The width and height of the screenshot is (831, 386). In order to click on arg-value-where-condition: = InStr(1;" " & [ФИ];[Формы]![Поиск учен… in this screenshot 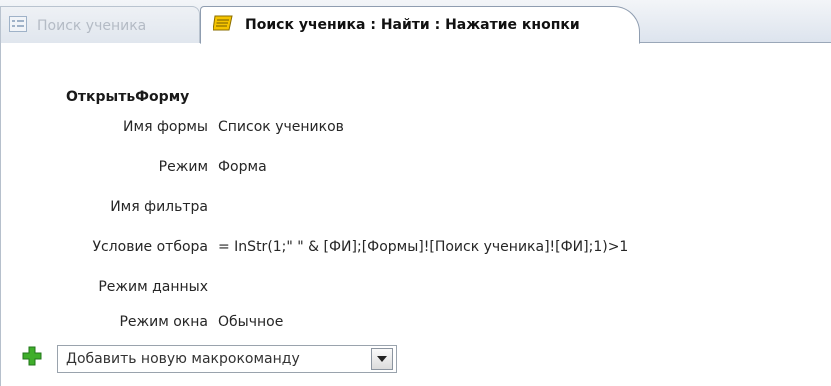, I will do `click(423, 247)`.